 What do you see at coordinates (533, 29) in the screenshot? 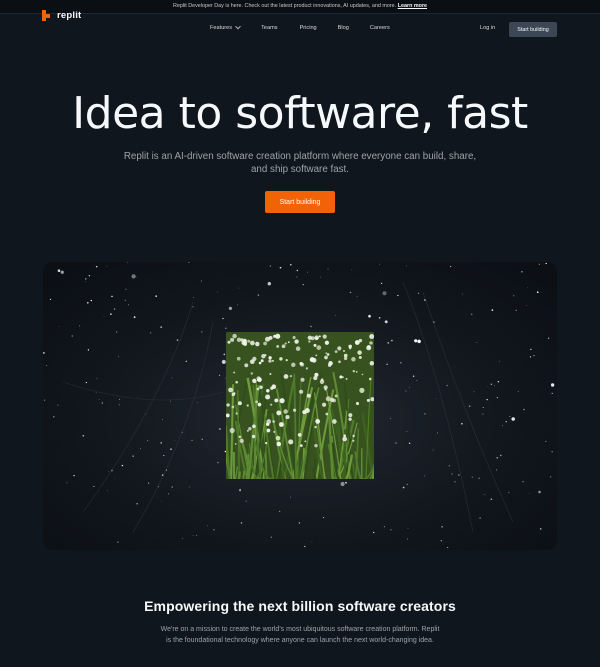
I see `nav-start-building-button: Start building` at bounding box center [533, 29].